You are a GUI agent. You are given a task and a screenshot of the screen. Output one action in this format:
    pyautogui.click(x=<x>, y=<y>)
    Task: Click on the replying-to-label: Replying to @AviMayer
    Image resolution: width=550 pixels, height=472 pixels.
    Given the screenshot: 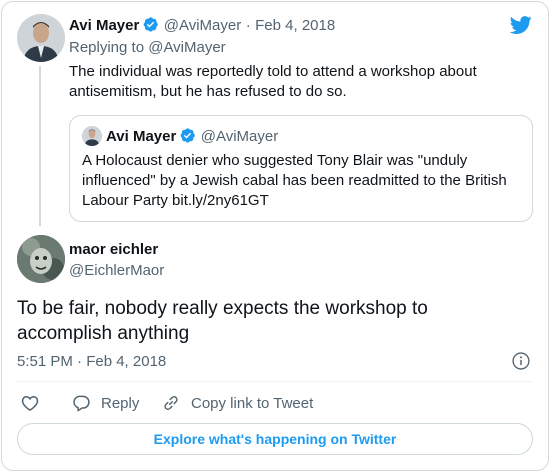 What is the action you would take?
    pyautogui.click(x=147, y=47)
    